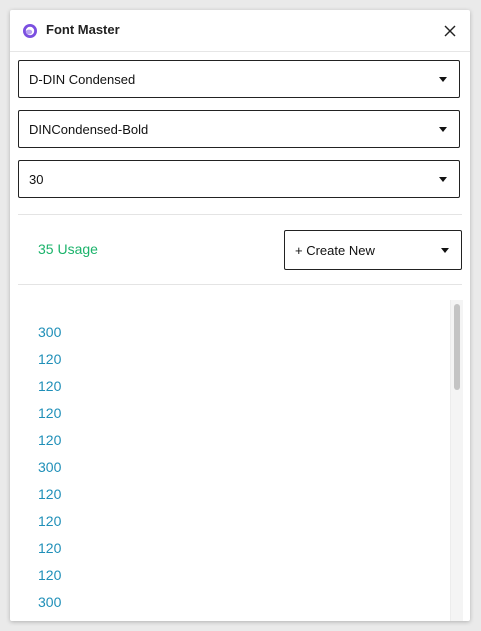  I want to click on font-family-select: D-DIN Condensed, so click(239, 79).